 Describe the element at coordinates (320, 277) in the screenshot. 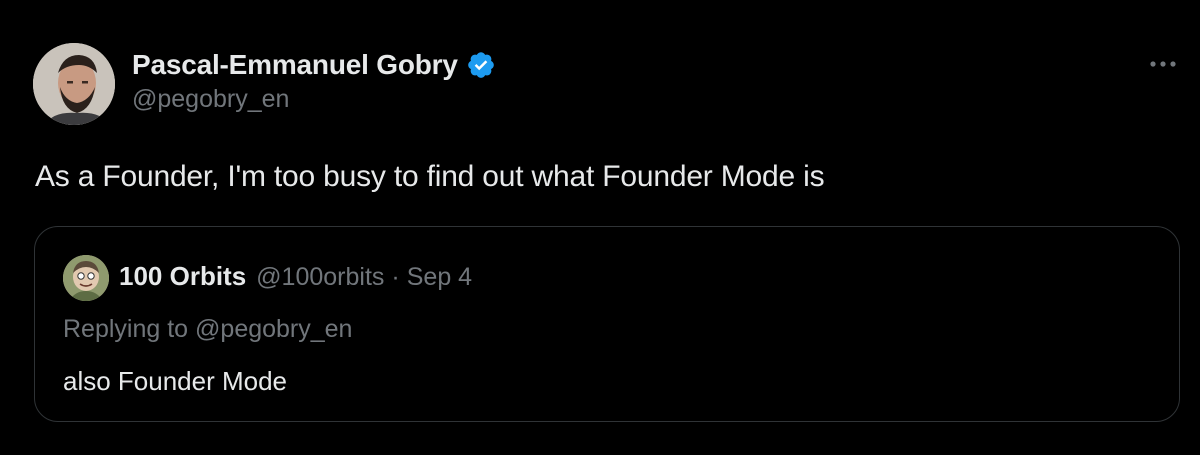

I see `quoted-author-handle: @100orbits` at that location.